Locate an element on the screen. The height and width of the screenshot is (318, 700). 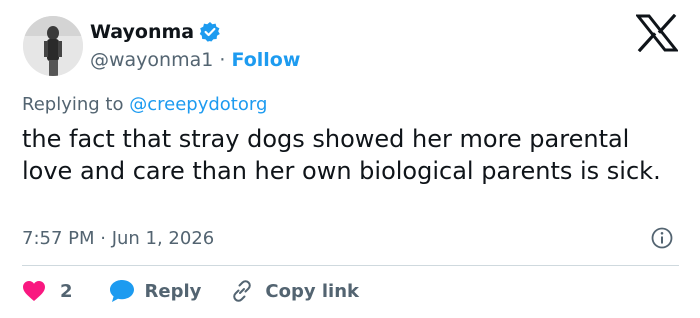
action-bar: 2 Reply Copy link is located at coordinates (190, 291).